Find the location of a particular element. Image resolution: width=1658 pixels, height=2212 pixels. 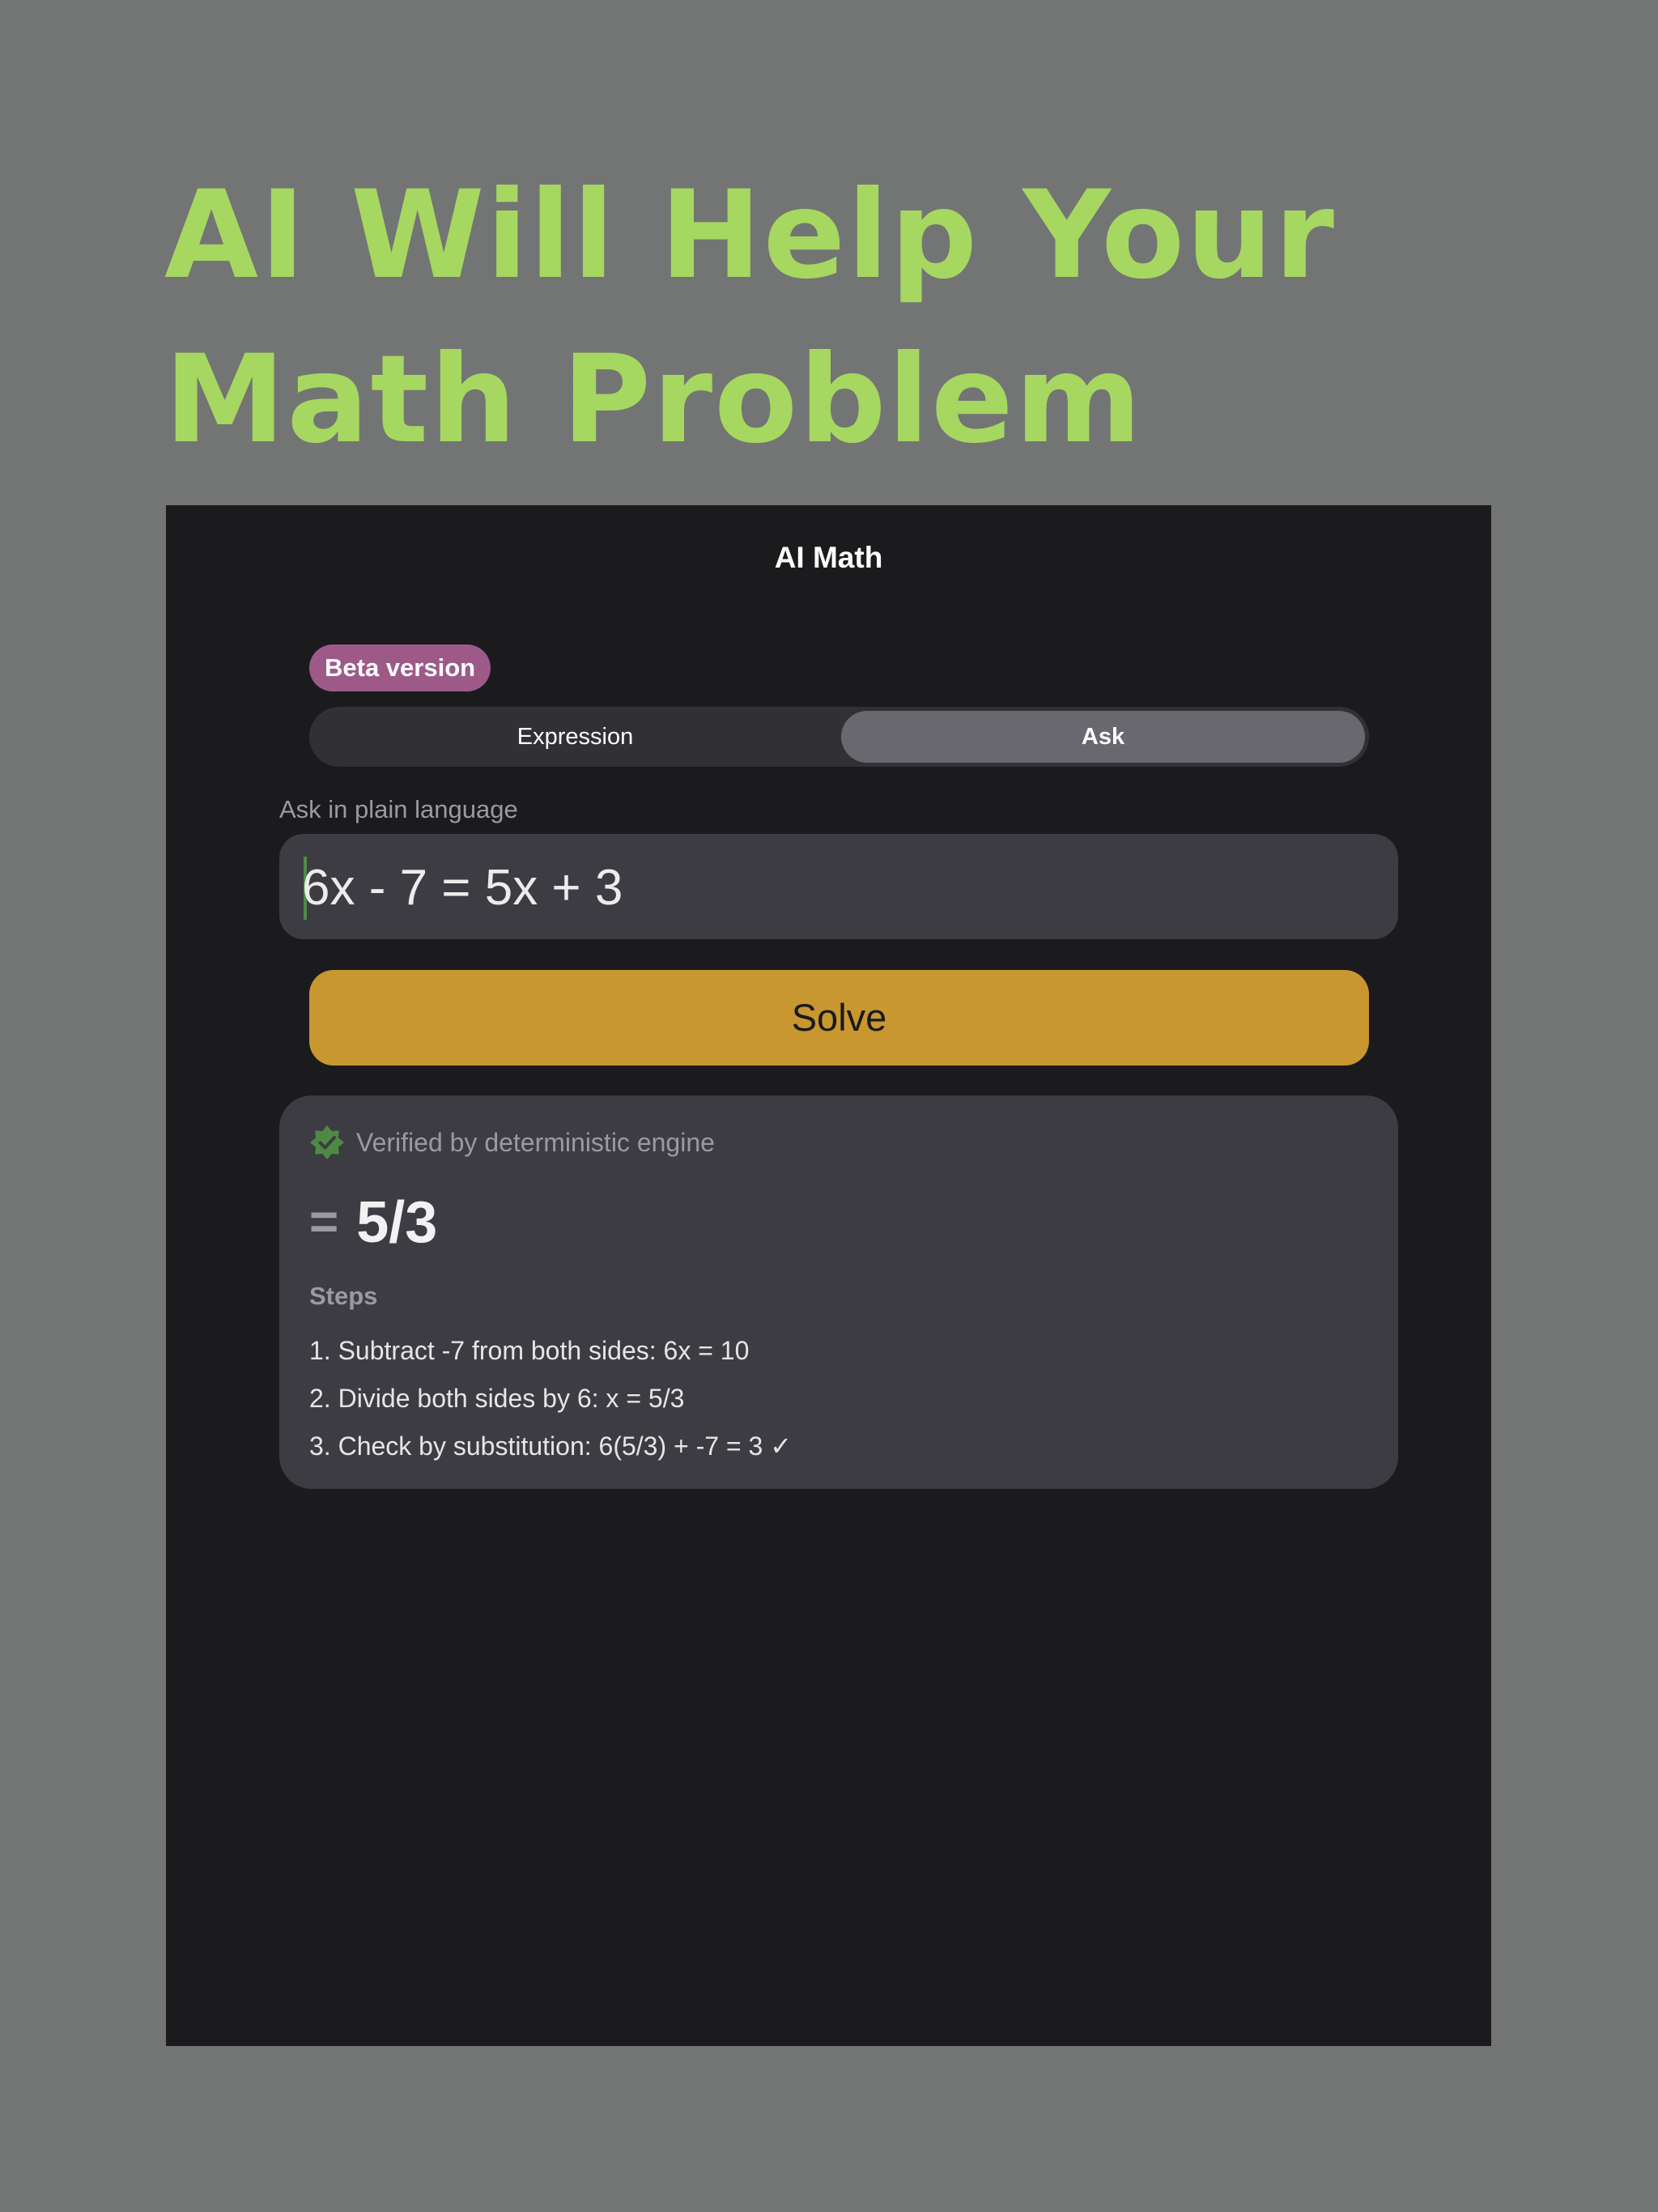

headline-line-2: Math Problem is located at coordinates (653, 400).